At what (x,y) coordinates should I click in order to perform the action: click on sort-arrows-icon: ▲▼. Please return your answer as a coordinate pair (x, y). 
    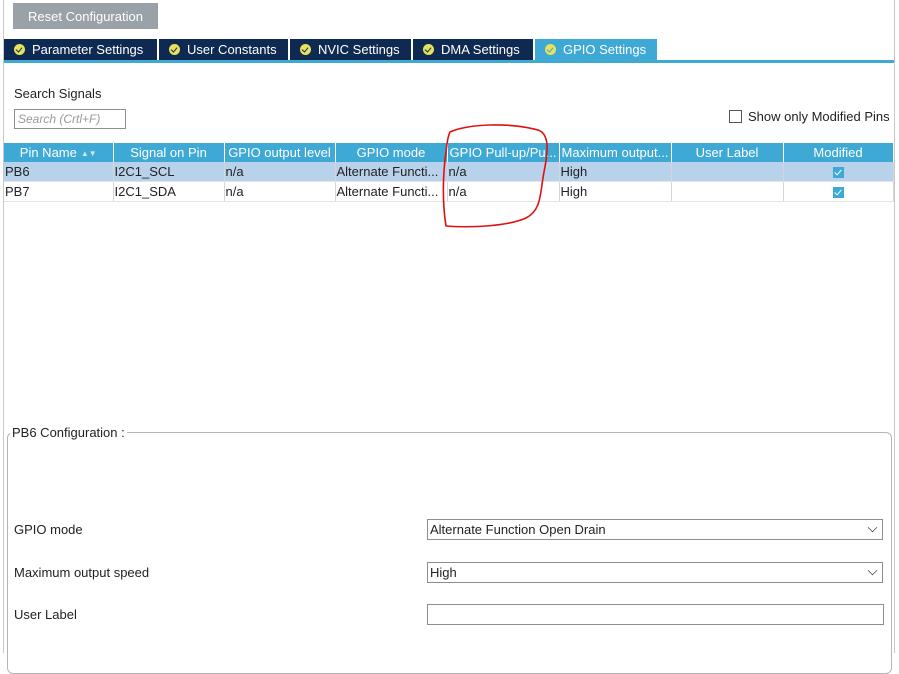
    Looking at the image, I should click on (89, 153).